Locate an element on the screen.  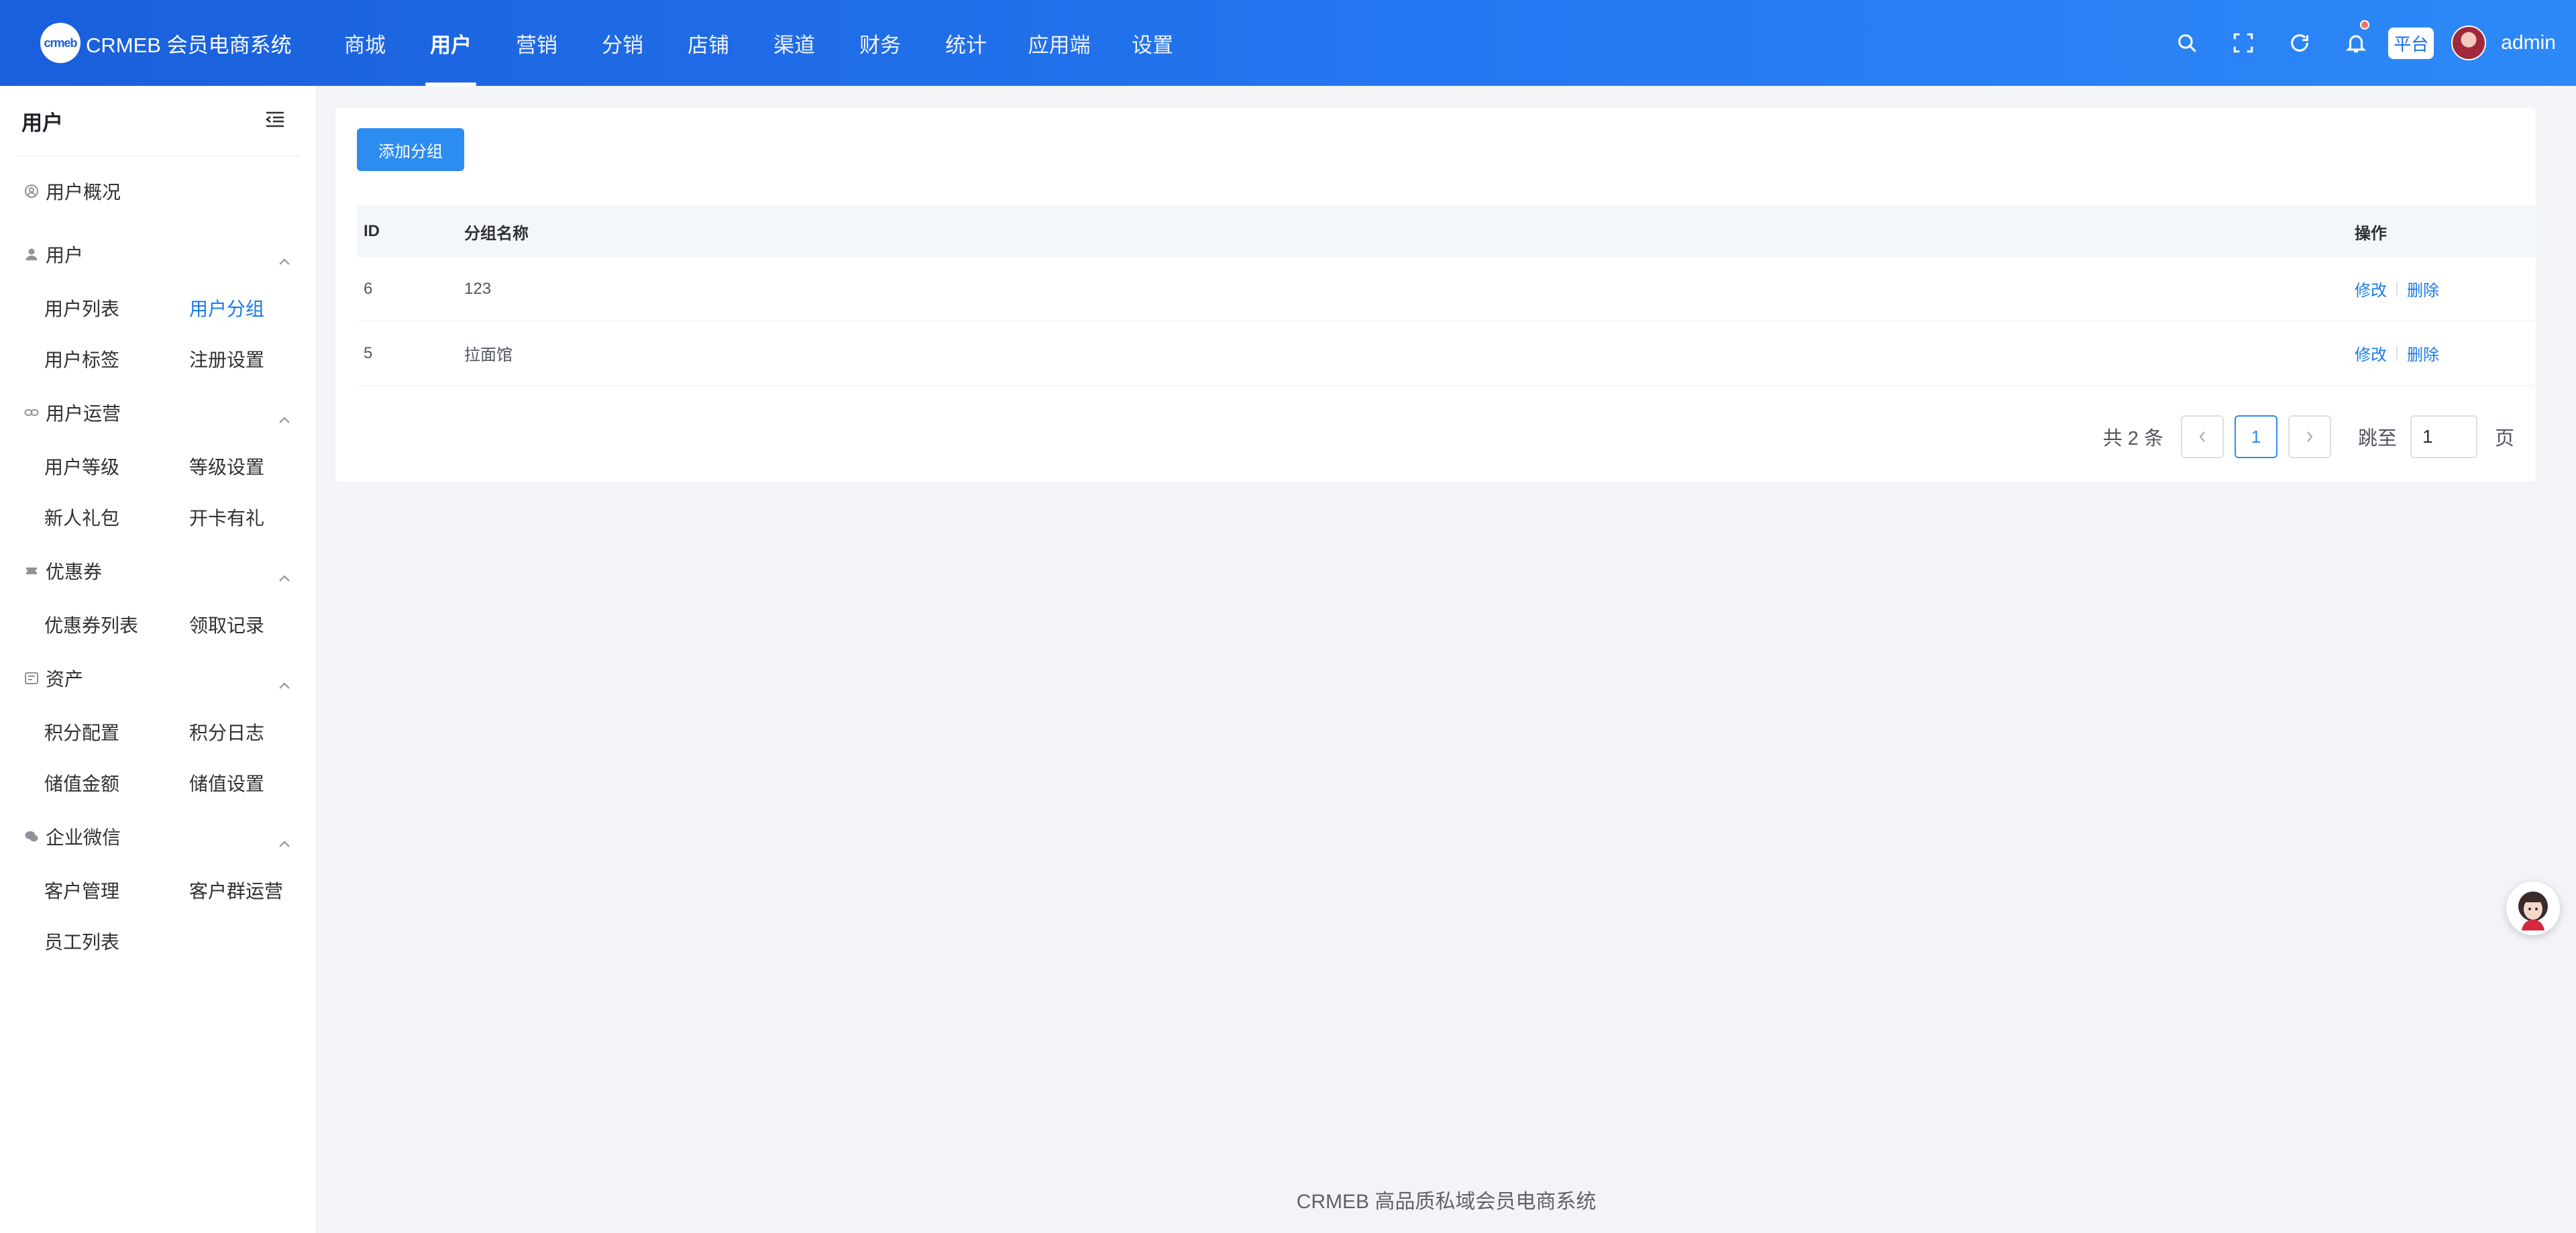
sidebar-item-card-gift: 开卡有礼 is located at coordinates (261, 517).